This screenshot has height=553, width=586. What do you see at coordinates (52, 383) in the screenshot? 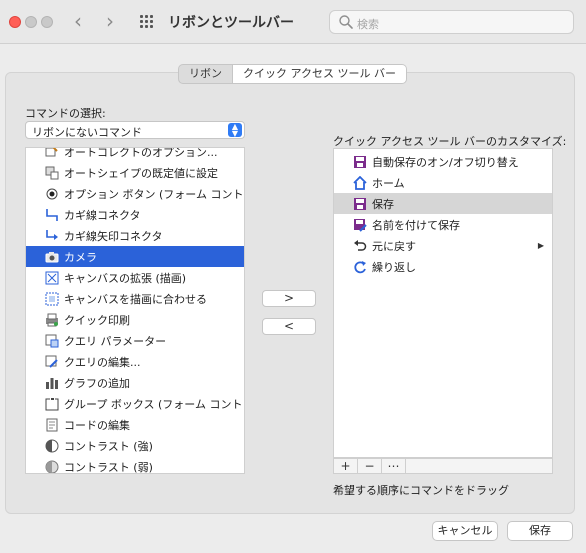
I see `add-chart-icon` at bounding box center [52, 383].